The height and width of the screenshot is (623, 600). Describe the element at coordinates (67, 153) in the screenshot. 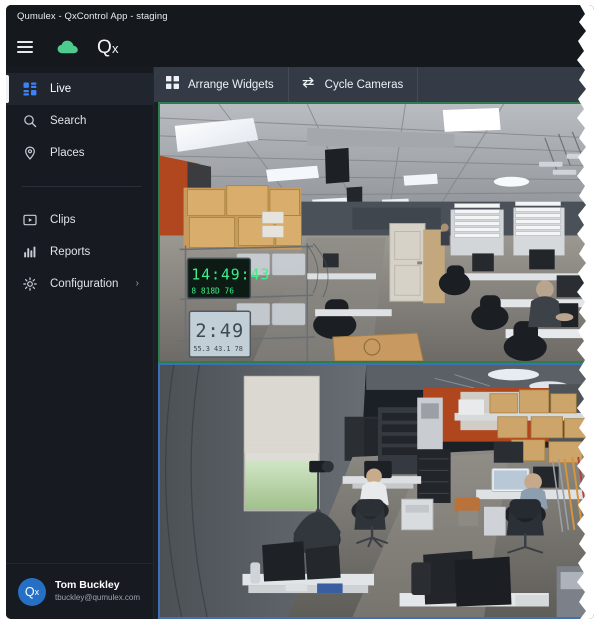

I see `sidebar-item-label: Places` at that location.